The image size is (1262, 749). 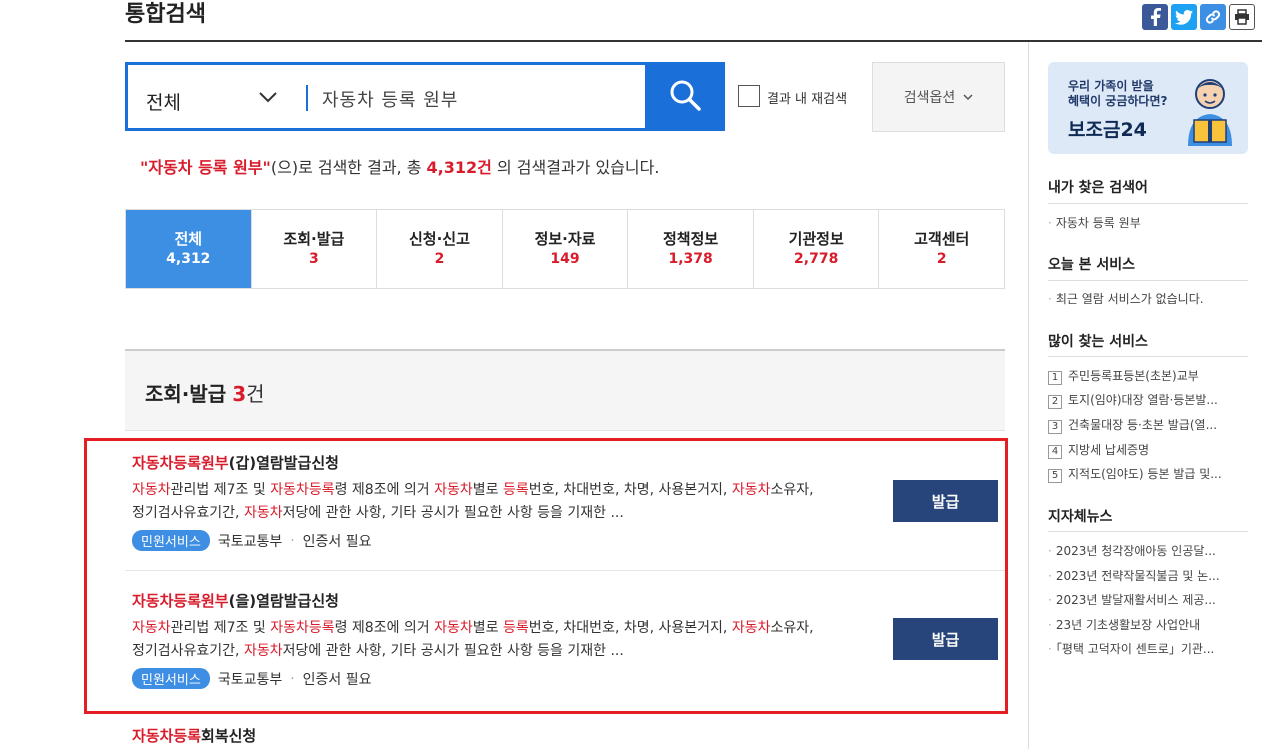 I want to click on header-divider, so click(x=693, y=41).